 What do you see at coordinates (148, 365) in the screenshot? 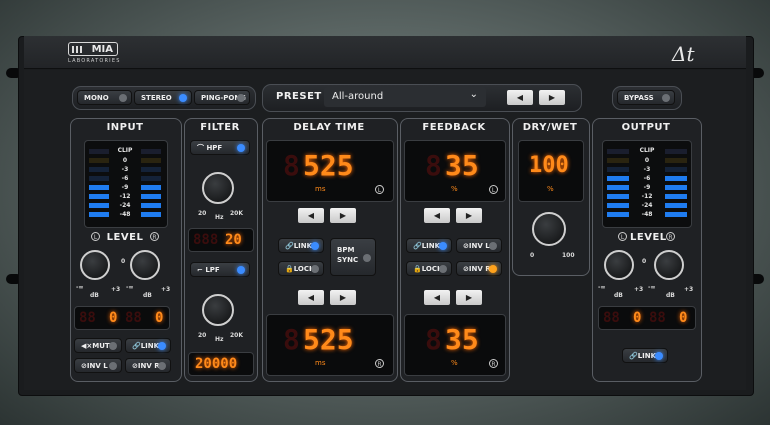
I see `input-inv-r-button: ⊘INV R` at bounding box center [148, 365].